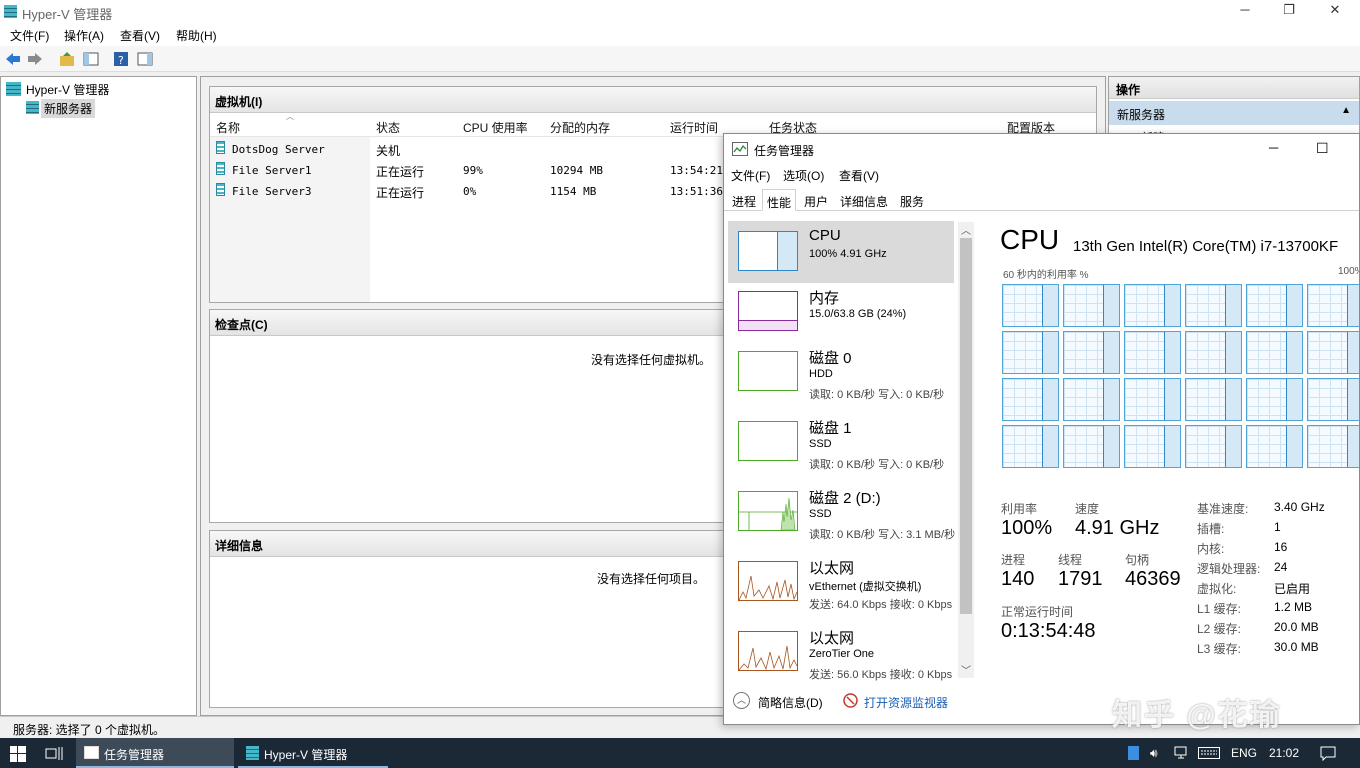 Image resolution: width=1360 pixels, height=768 pixels. Describe the element at coordinates (741, 700) in the screenshot. I see `brief-toggle-icon: ︿` at that location.